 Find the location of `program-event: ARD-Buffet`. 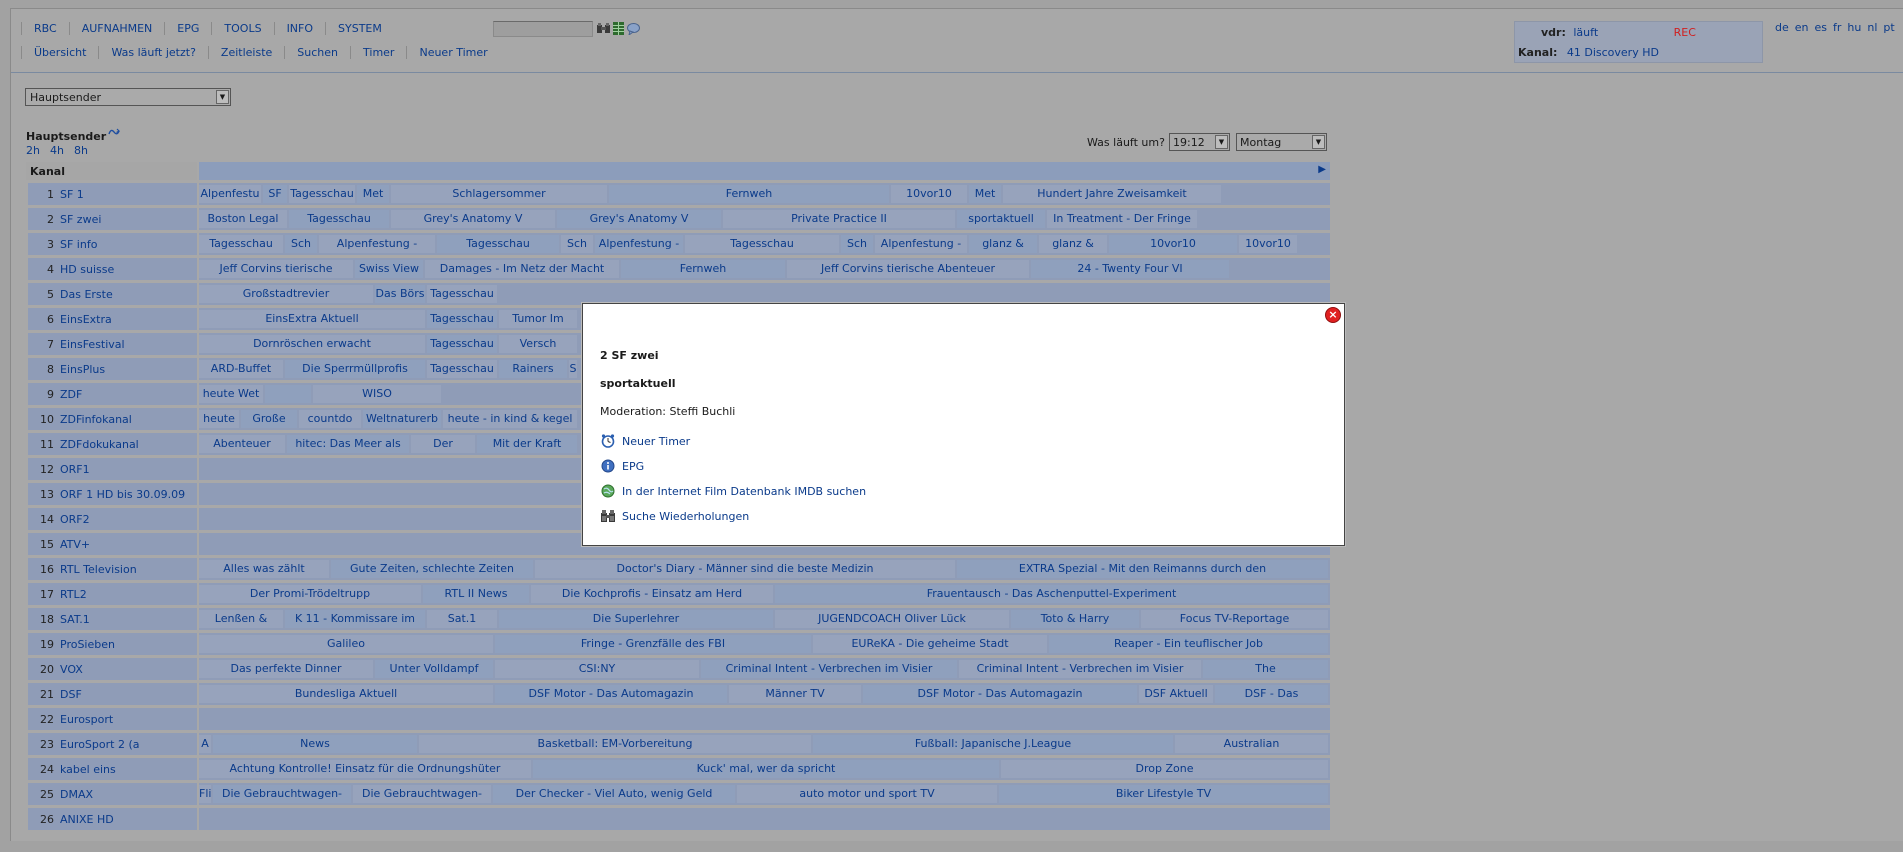

program-event: ARD-Buffet is located at coordinates (241, 369).